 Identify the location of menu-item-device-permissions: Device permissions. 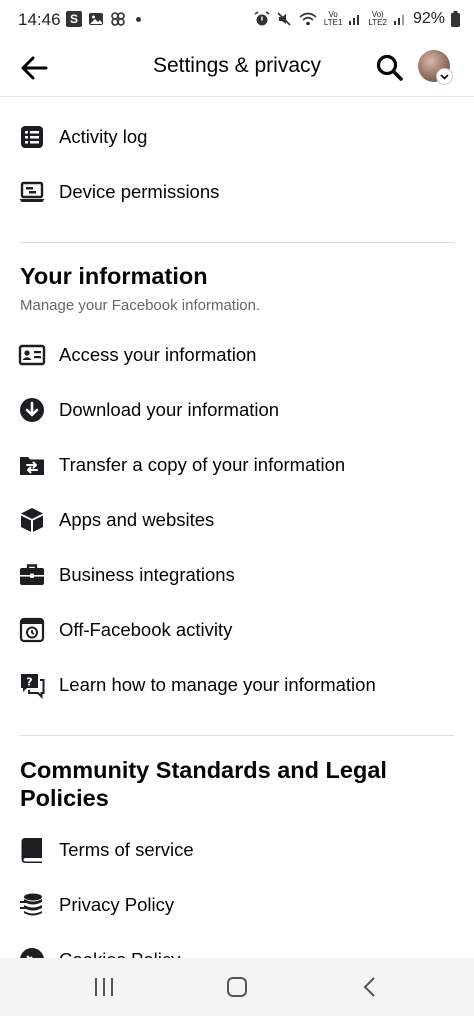
(237, 191).